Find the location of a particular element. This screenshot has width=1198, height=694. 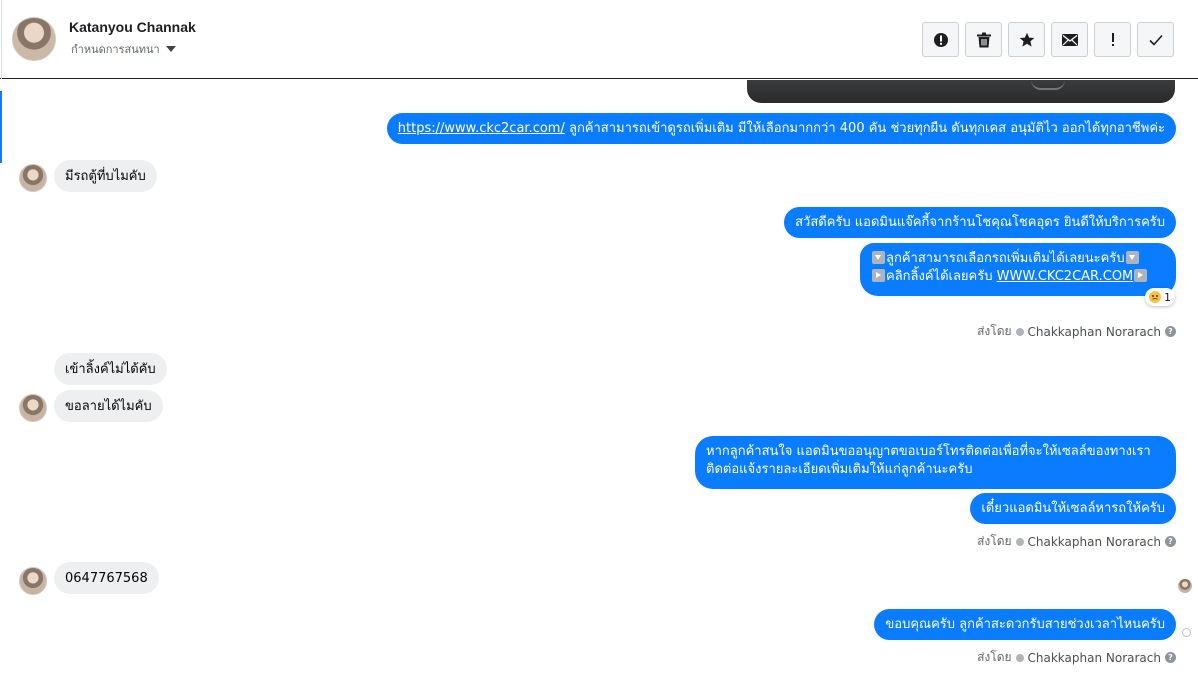

mark-done-button is located at coordinates (1155, 39).